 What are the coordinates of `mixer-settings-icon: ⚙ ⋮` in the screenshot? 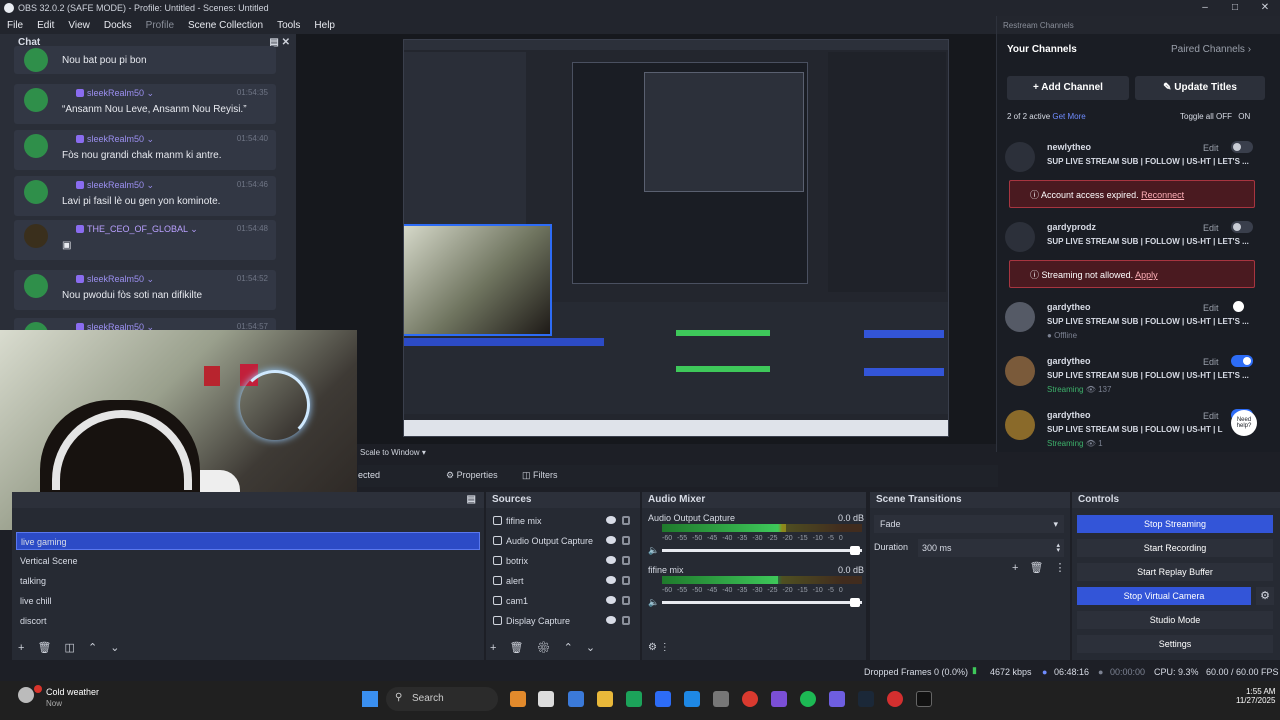 It's located at (659, 647).